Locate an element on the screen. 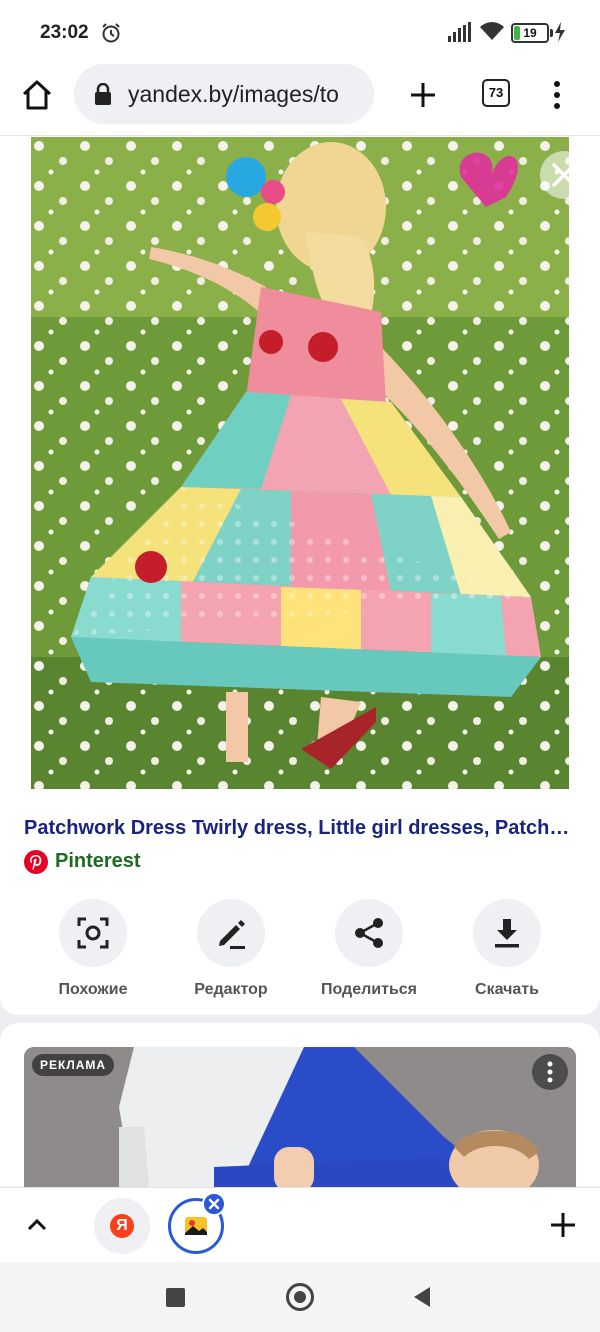 This screenshot has height=1332, width=600. share-icon is located at coordinates (369, 933).